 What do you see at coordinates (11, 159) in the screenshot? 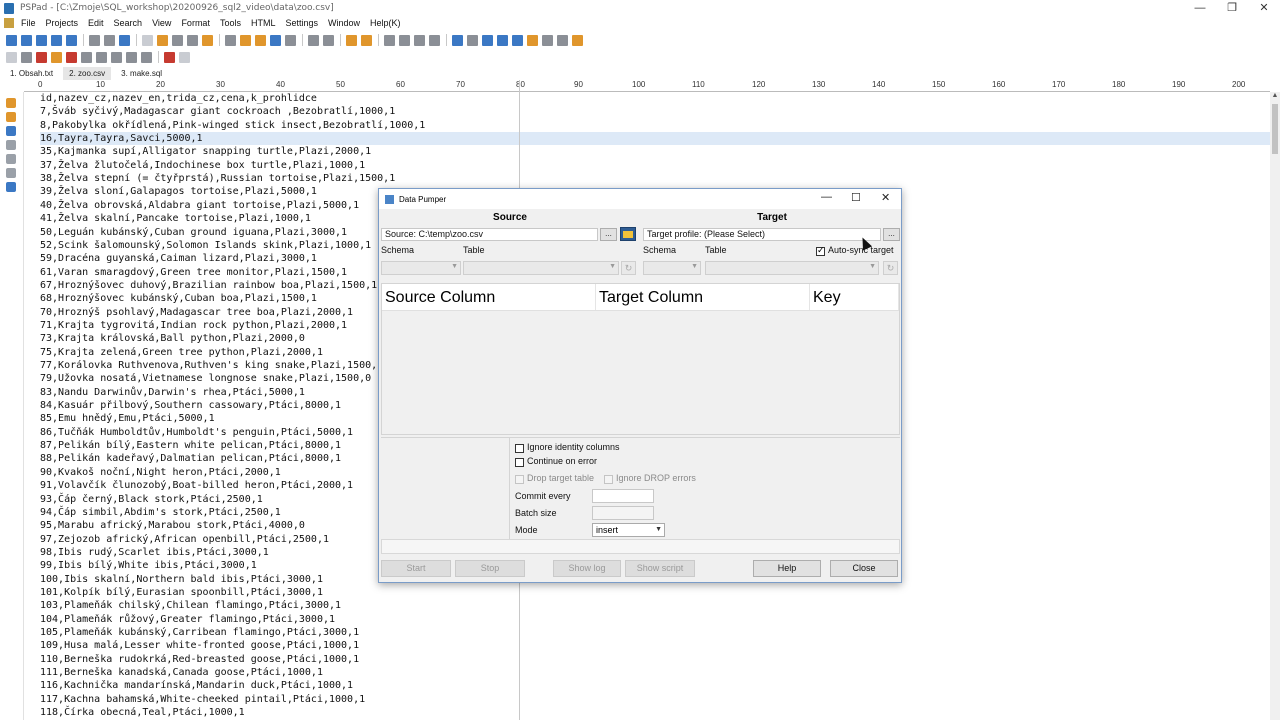
I see `info-icon` at bounding box center [11, 159].